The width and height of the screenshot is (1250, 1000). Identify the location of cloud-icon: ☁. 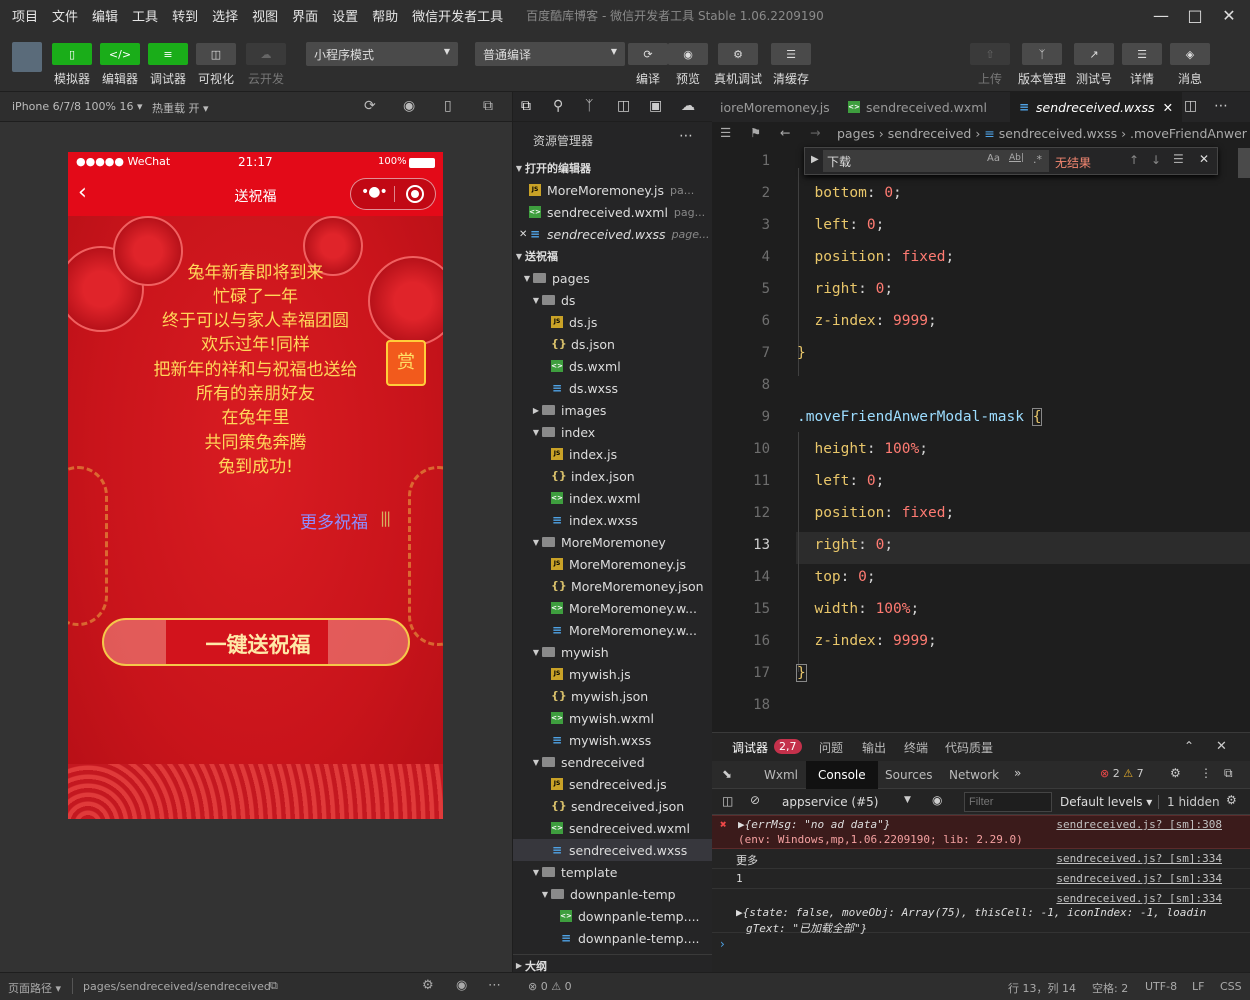
(688, 106).